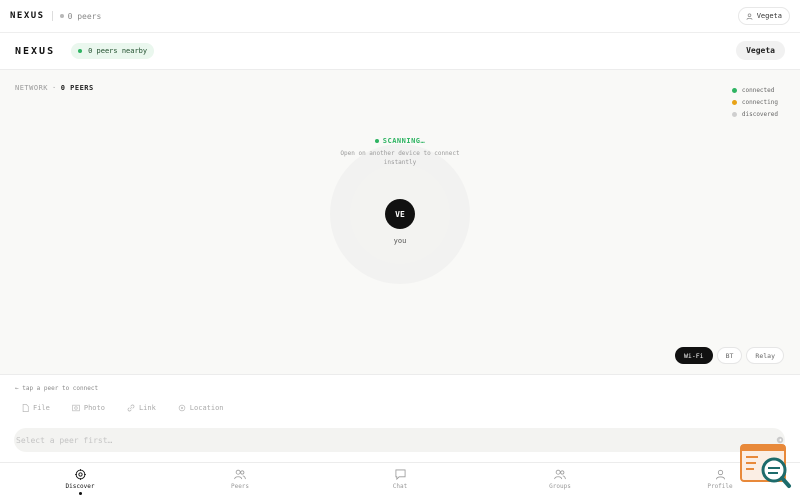  I want to click on transport-bt: BT, so click(729, 355).